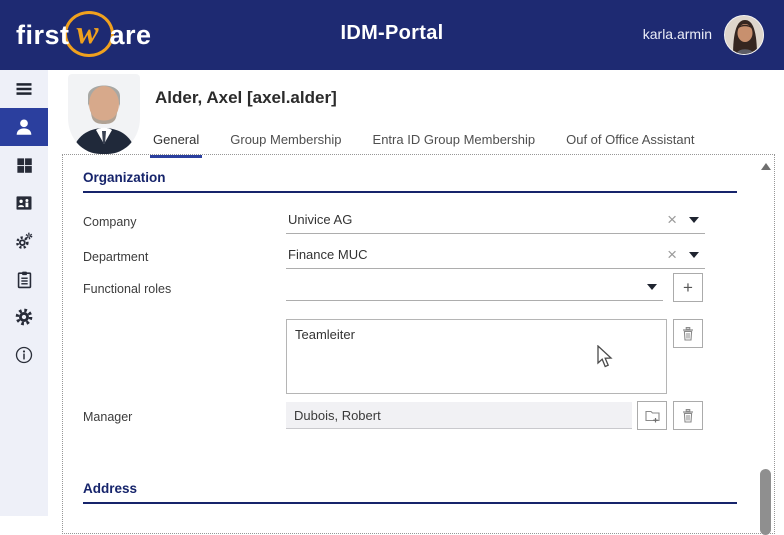 This screenshot has width=784, height=535. I want to click on user-display-name: Alder, Axel [axel.alder], so click(246, 97).